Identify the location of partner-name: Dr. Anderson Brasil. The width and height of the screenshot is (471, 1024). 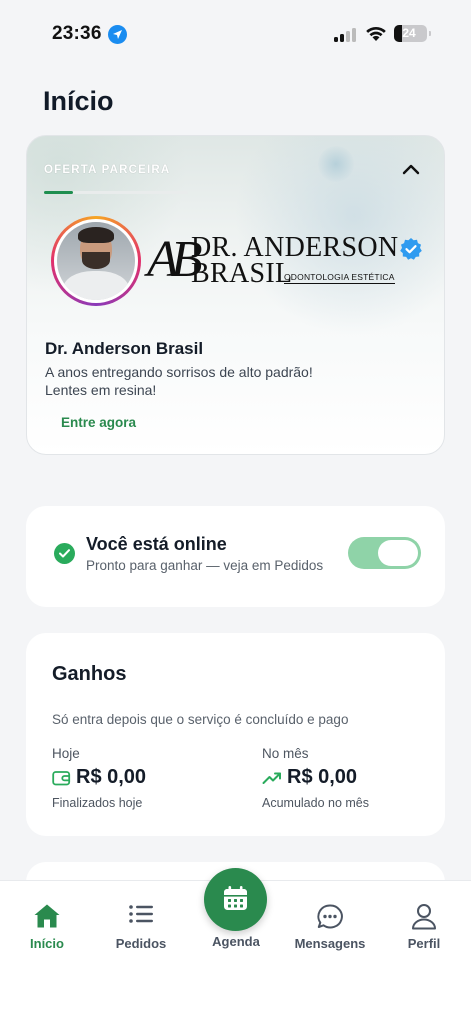
(124, 348).